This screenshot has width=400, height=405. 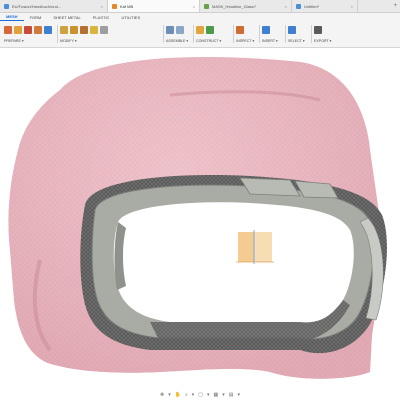 What do you see at coordinates (177, 41) in the screenshot?
I see `ribbon-group-label: ASSEMBLE ▾` at bounding box center [177, 41].